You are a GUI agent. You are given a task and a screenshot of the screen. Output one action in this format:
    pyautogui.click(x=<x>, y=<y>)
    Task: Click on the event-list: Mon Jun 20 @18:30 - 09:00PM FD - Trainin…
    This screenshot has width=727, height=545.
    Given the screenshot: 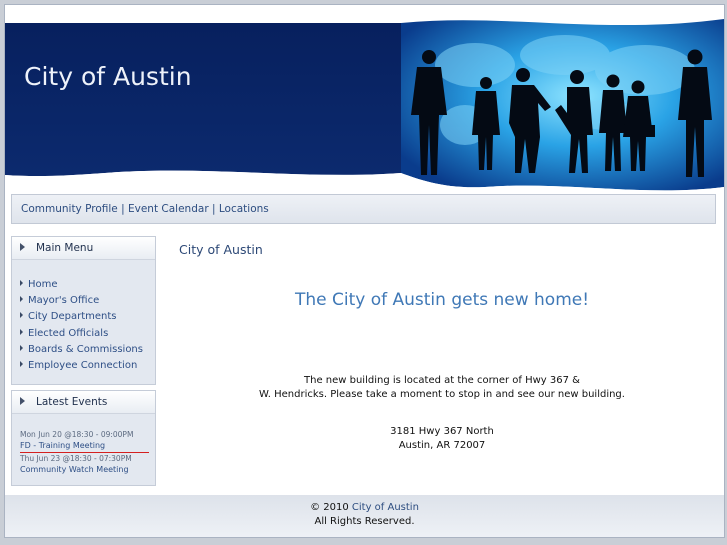 What is the action you would take?
    pyautogui.click(x=83, y=452)
    